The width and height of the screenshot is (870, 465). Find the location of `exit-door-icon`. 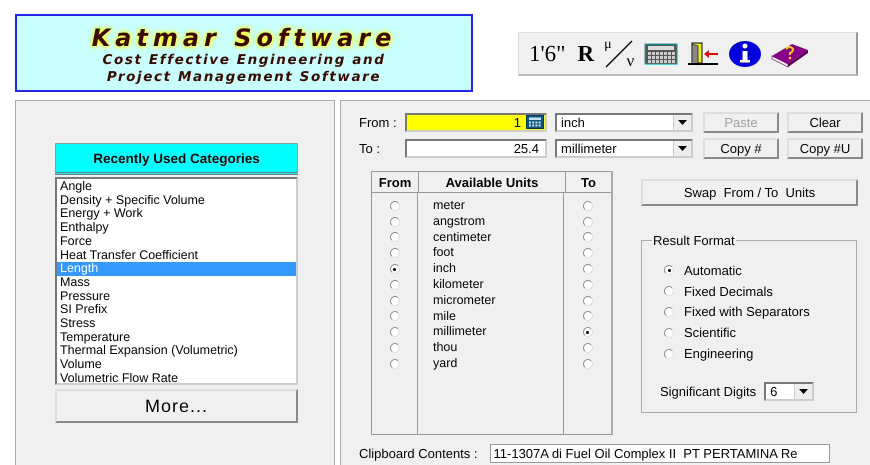

exit-door-icon is located at coordinates (703, 53).